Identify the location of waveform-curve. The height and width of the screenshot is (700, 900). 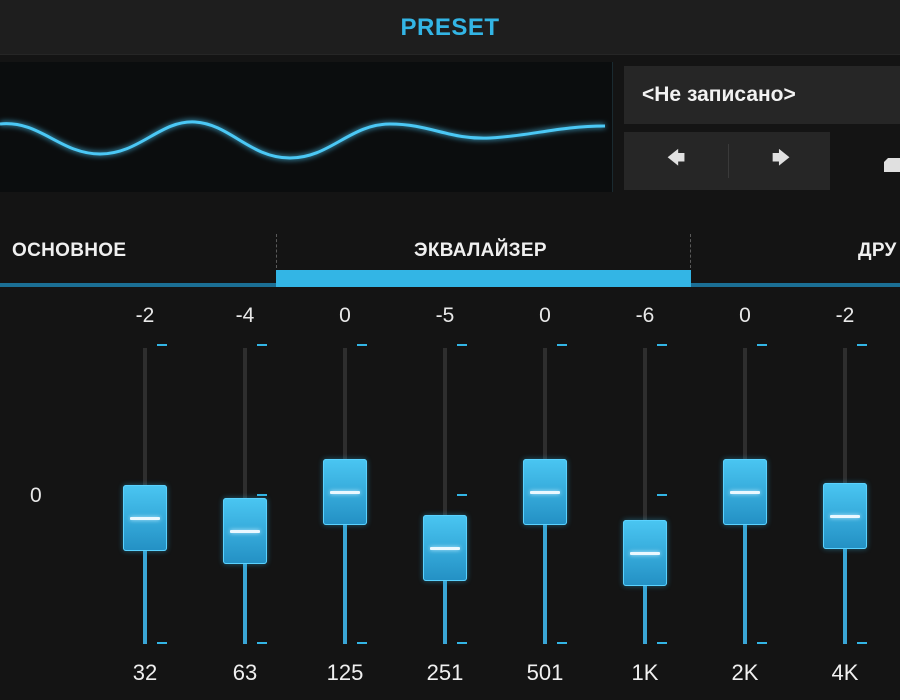
(303, 140).